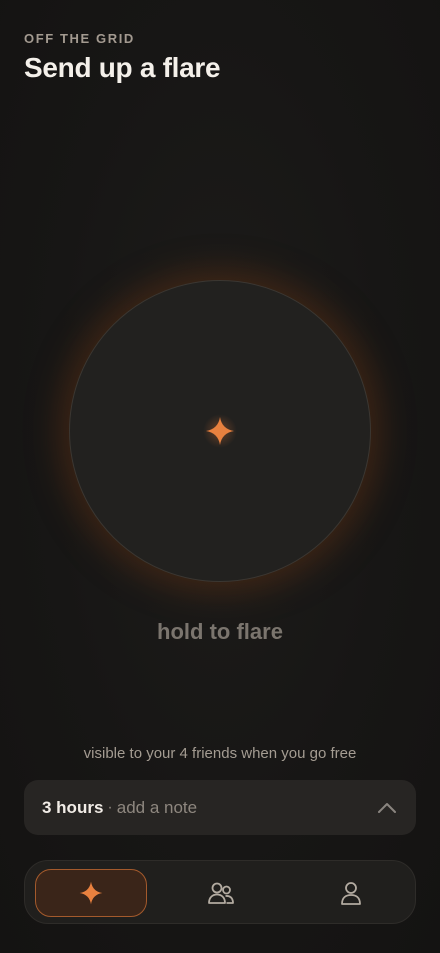  What do you see at coordinates (220, 807) in the screenshot?
I see `duration-selector: 3 hours · add a note` at bounding box center [220, 807].